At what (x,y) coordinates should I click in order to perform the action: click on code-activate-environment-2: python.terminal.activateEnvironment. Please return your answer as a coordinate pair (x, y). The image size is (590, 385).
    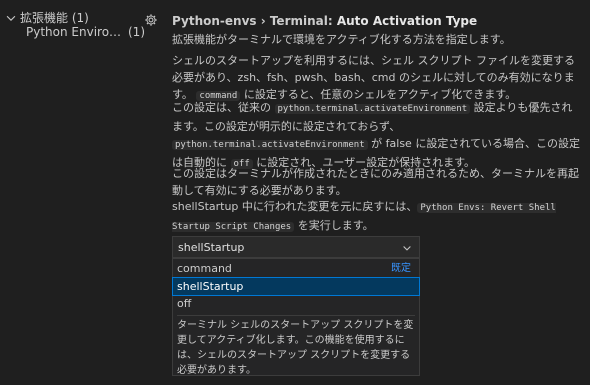
    Looking at the image, I should click on (270, 145).